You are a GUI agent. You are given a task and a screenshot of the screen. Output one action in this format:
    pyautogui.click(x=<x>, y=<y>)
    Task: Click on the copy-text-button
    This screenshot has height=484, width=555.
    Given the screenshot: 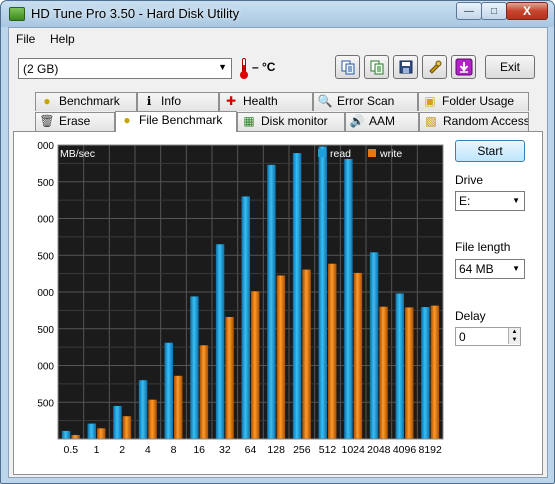 What is the action you would take?
    pyautogui.click(x=347, y=67)
    